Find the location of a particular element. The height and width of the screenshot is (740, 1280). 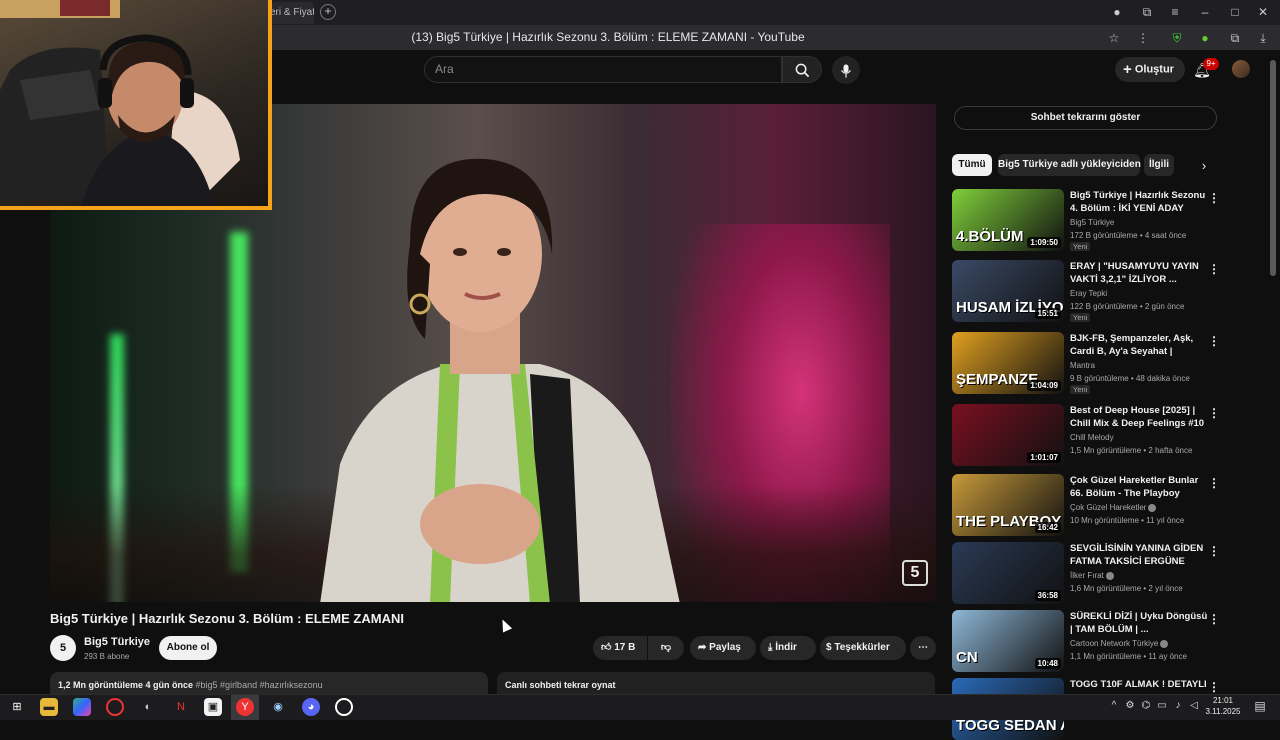

recommendation-channel: Cartoon Network Türkiye is located at coordinates (1119, 643).